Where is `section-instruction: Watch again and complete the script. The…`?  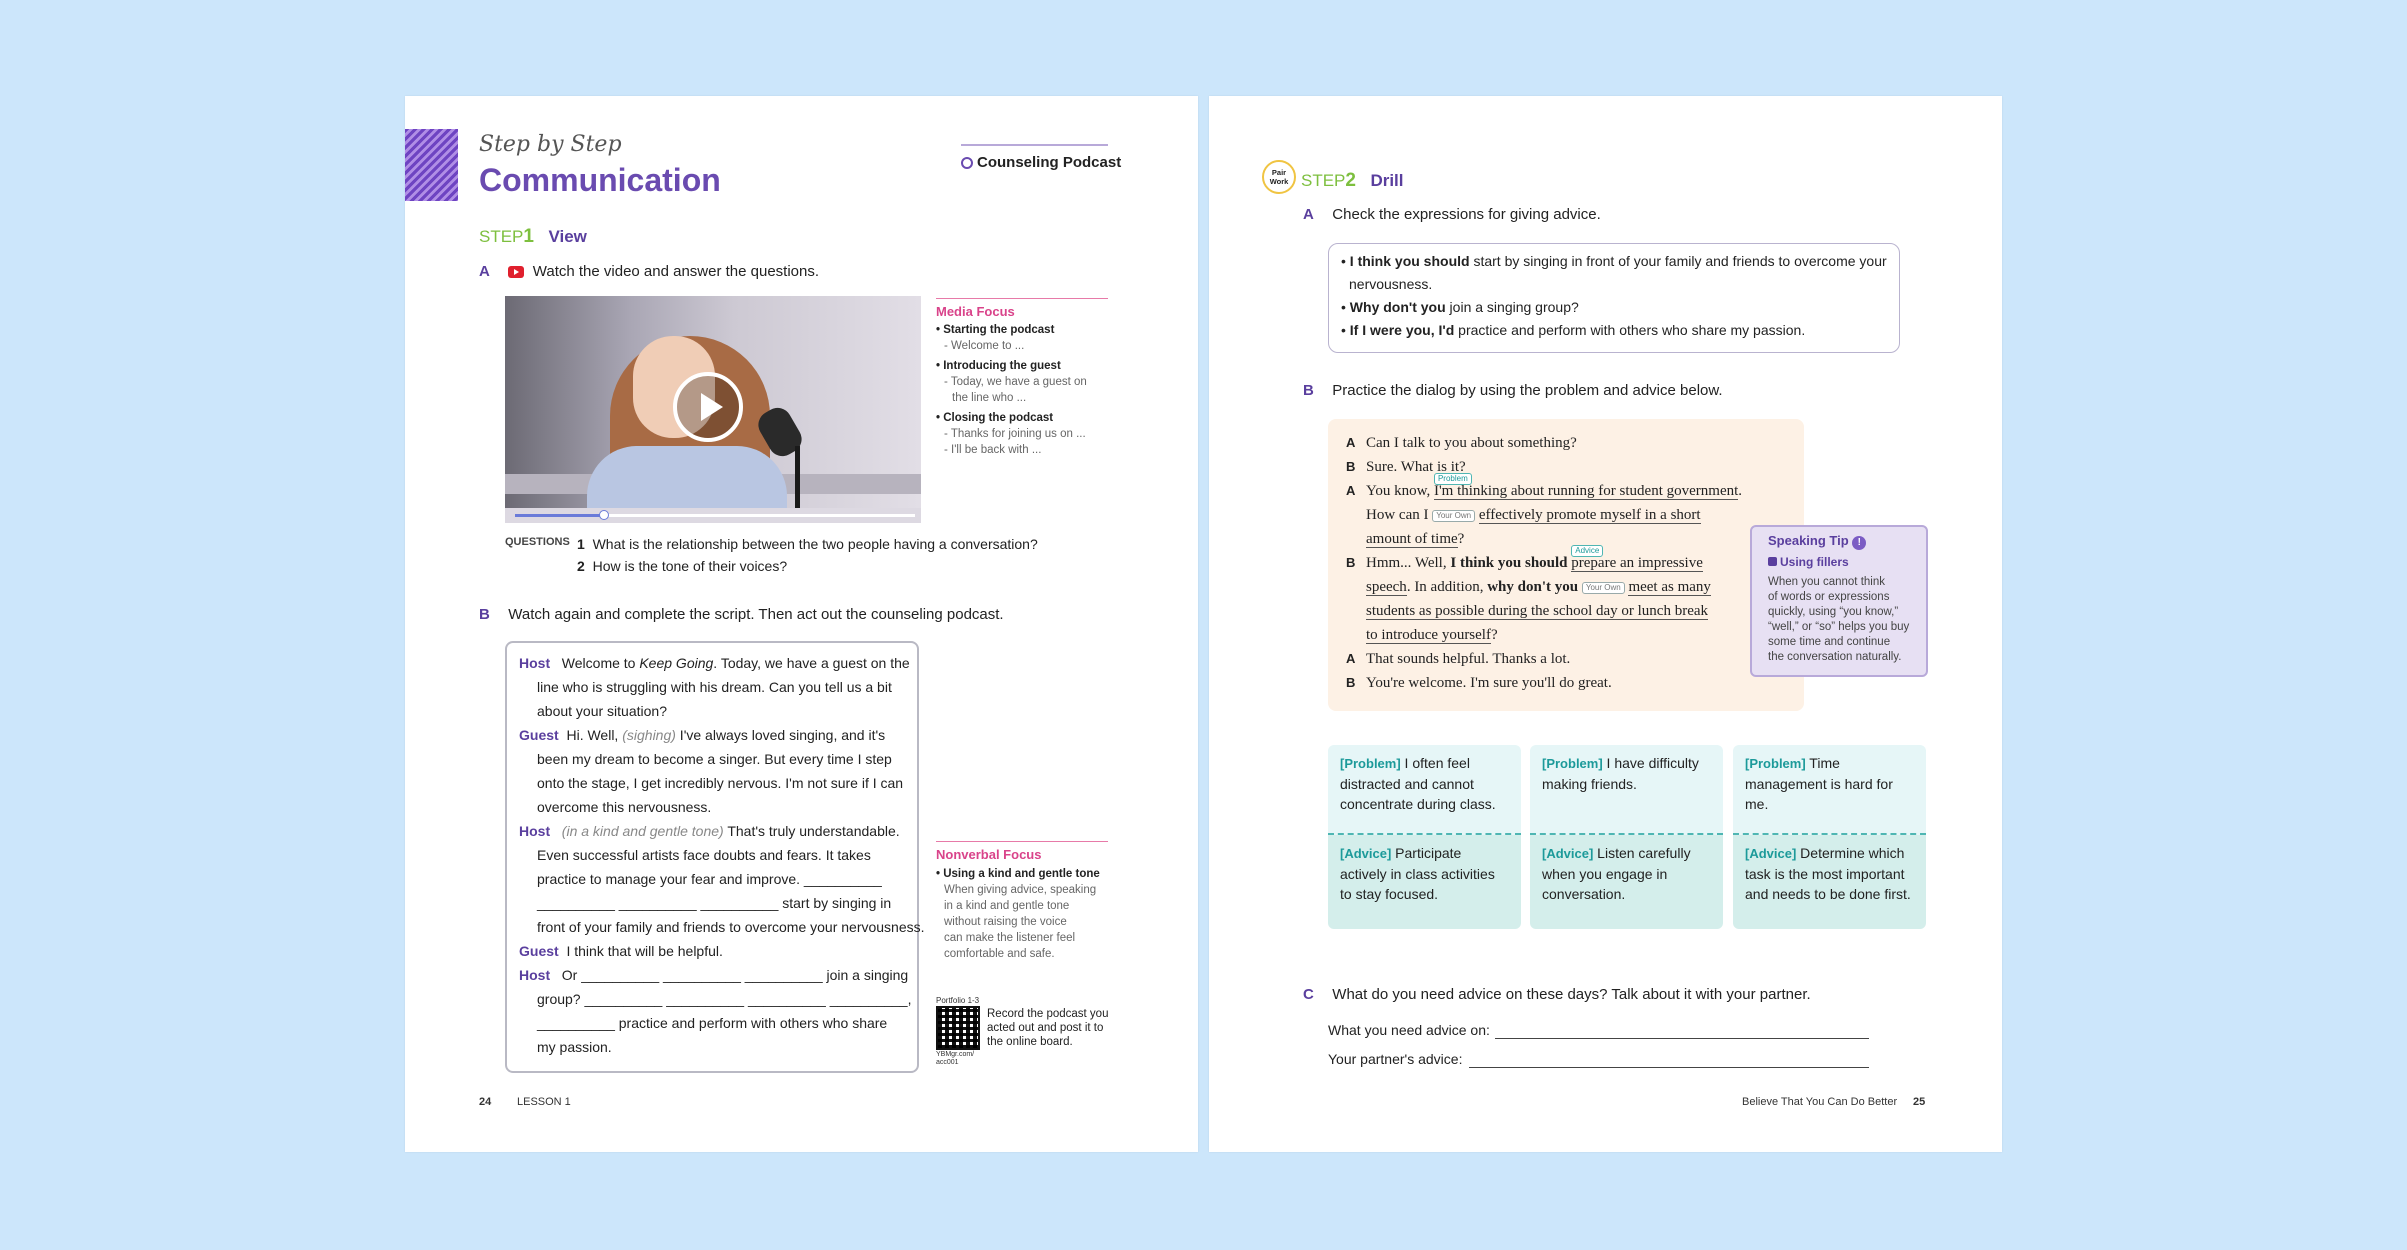
section-instruction: Watch again and complete the script. The… is located at coordinates (756, 614).